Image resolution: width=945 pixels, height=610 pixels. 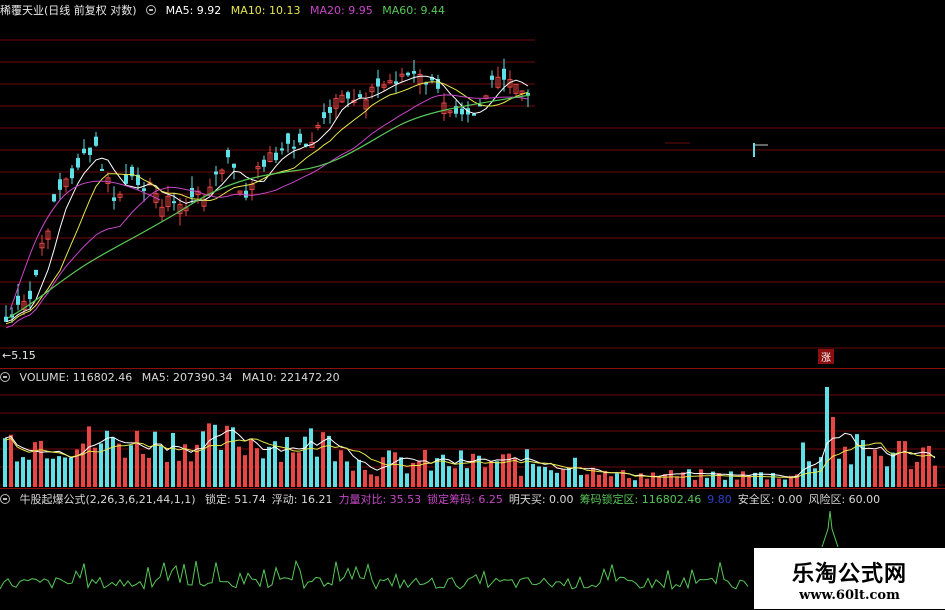 I want to click on indicator-formula: 牛股起爆公式(2,26,3,6,21,44,1,1), so click(x=107, y=499).